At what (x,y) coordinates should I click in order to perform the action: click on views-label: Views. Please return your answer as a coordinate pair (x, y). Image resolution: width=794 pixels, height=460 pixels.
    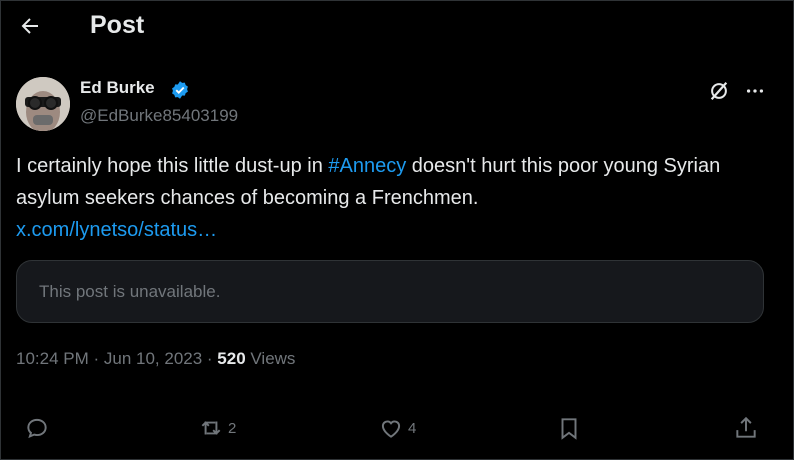
    Looking at the image, I should click on (270, 358).